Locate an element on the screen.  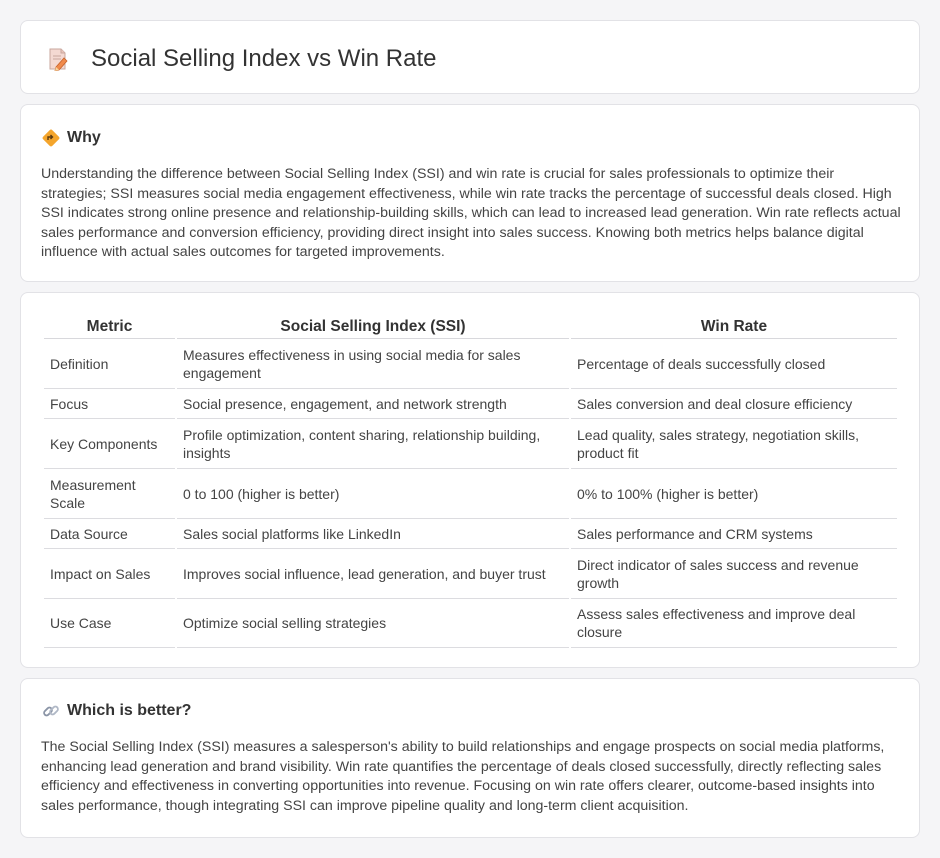
why-heading: Why is located at coordinates (71, 138).